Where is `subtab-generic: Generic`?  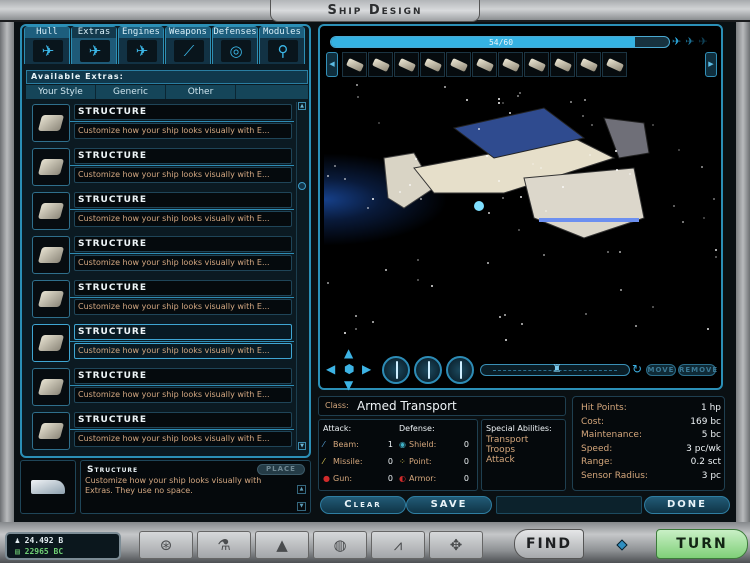 subtab-generic: Generic is located at coordinates (131, 92).